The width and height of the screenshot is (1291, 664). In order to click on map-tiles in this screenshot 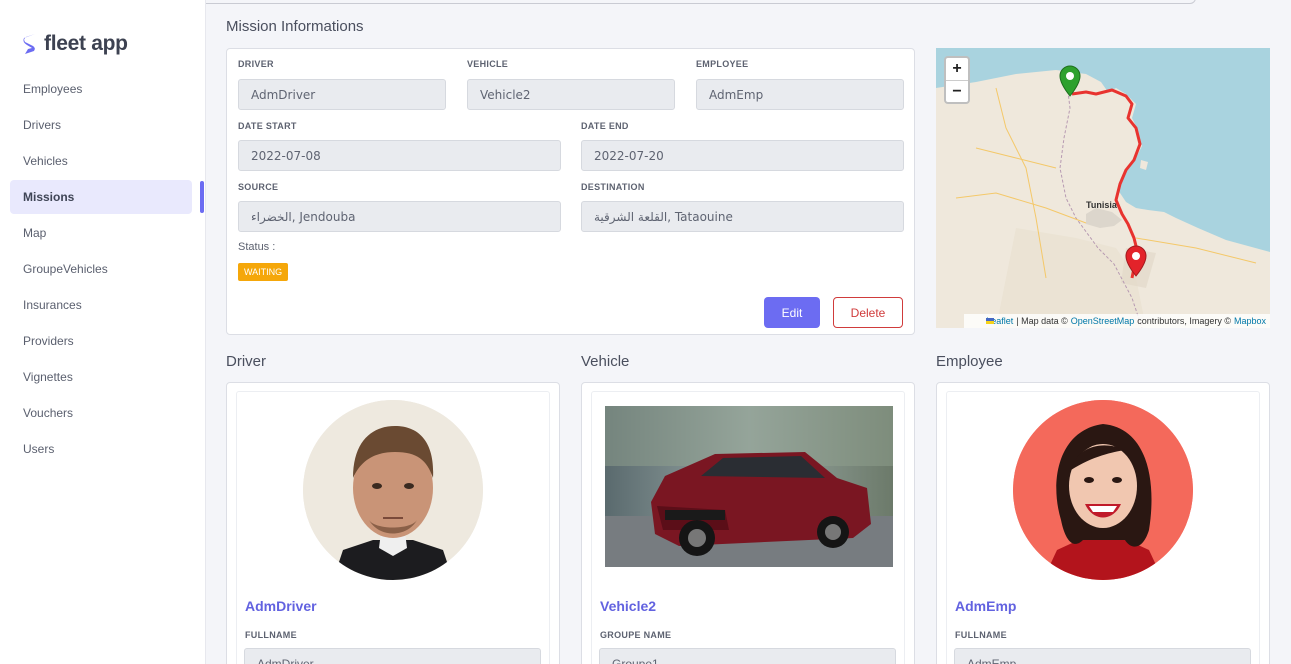, I will do `click(1103, 196)`.